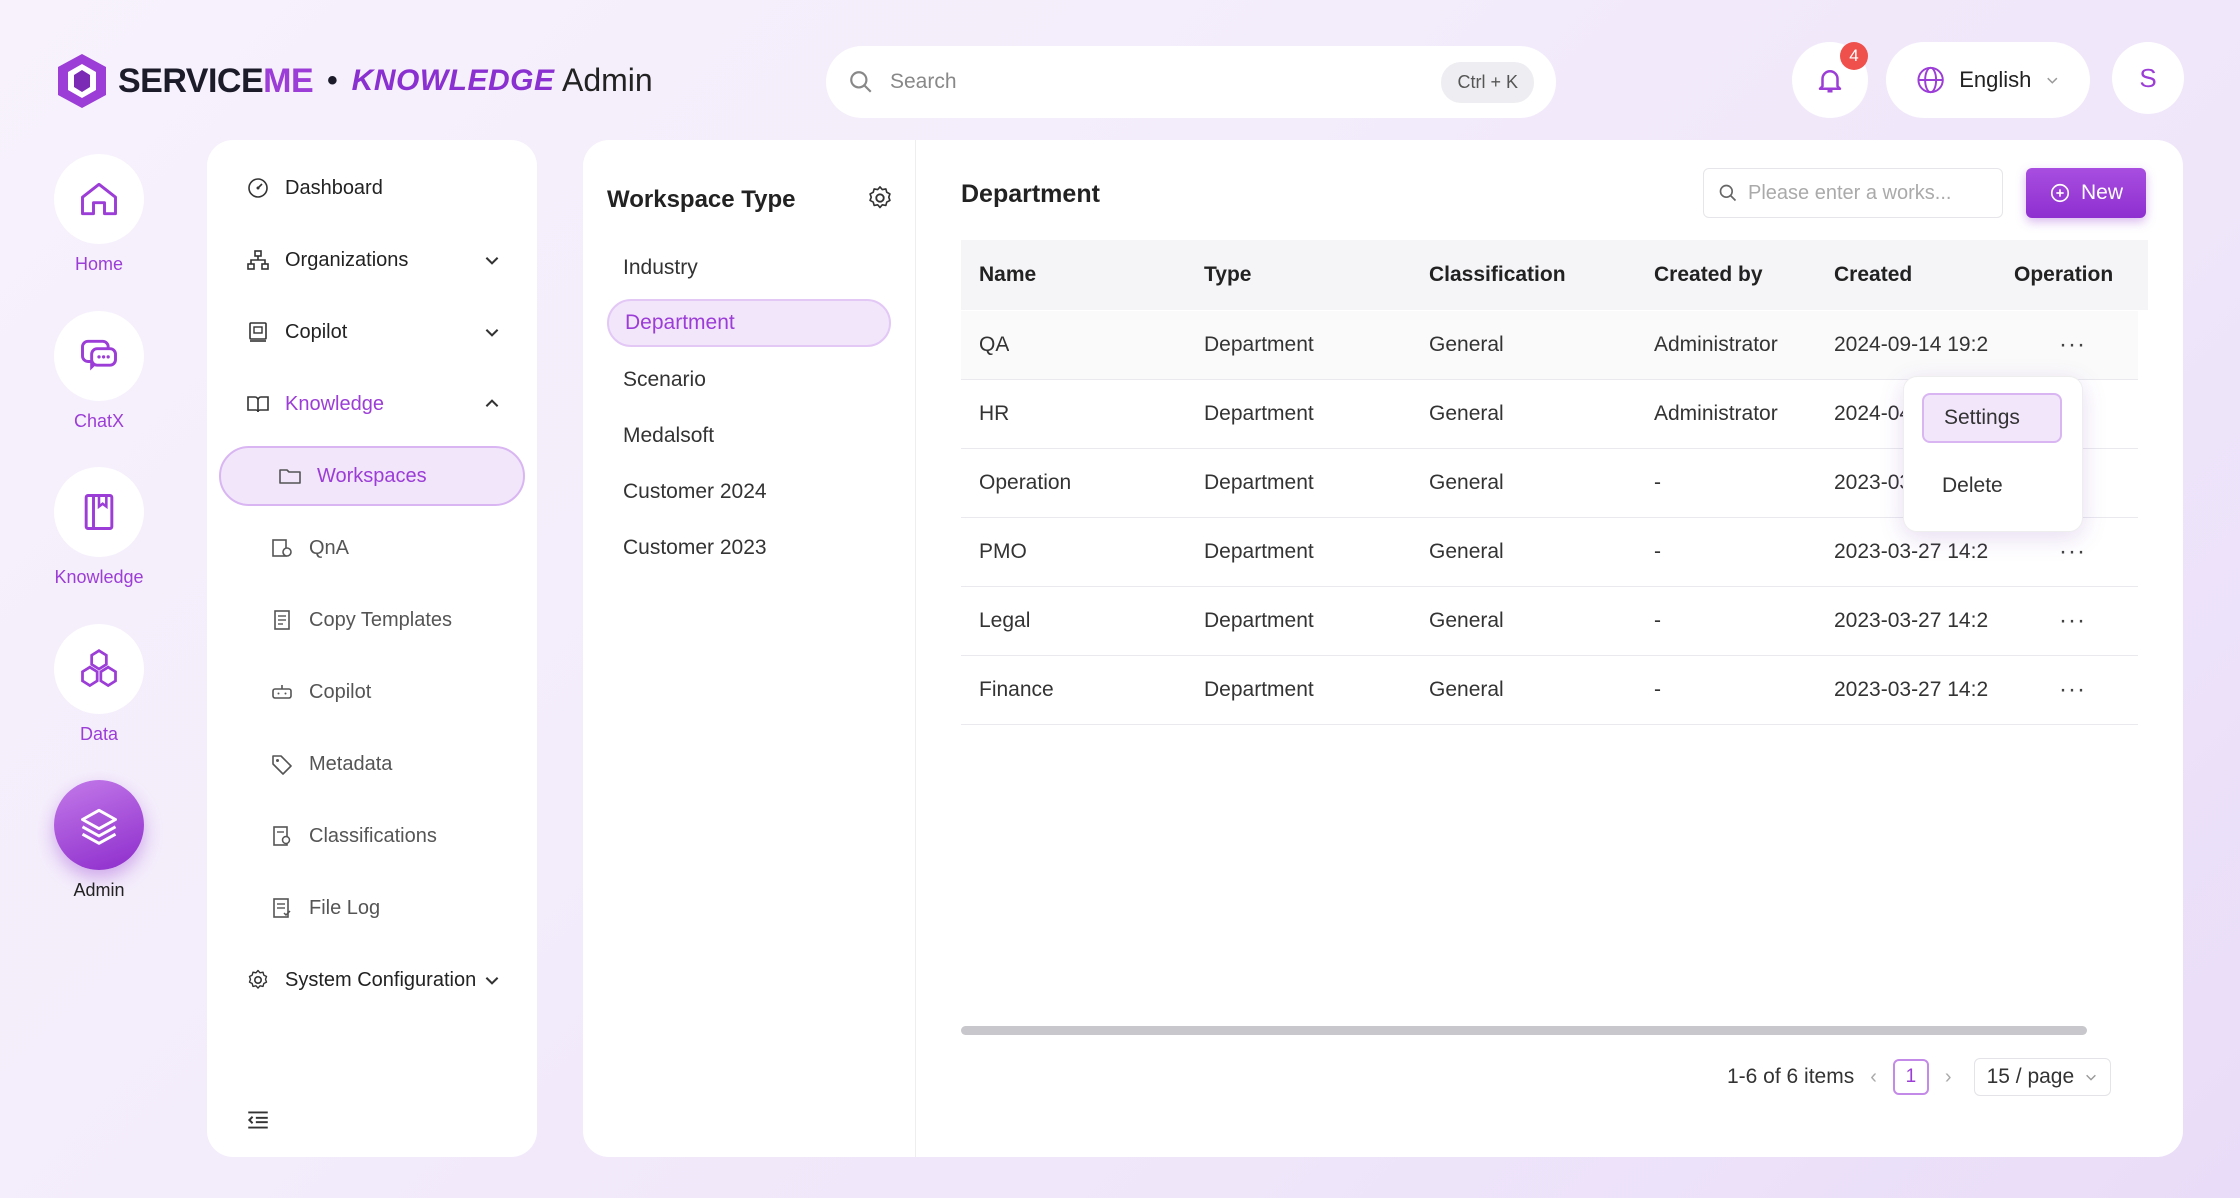  Describe the element at coordinates (347, 259) in the screenshot. I see `sidebar-item-label: Organizations` at that location.